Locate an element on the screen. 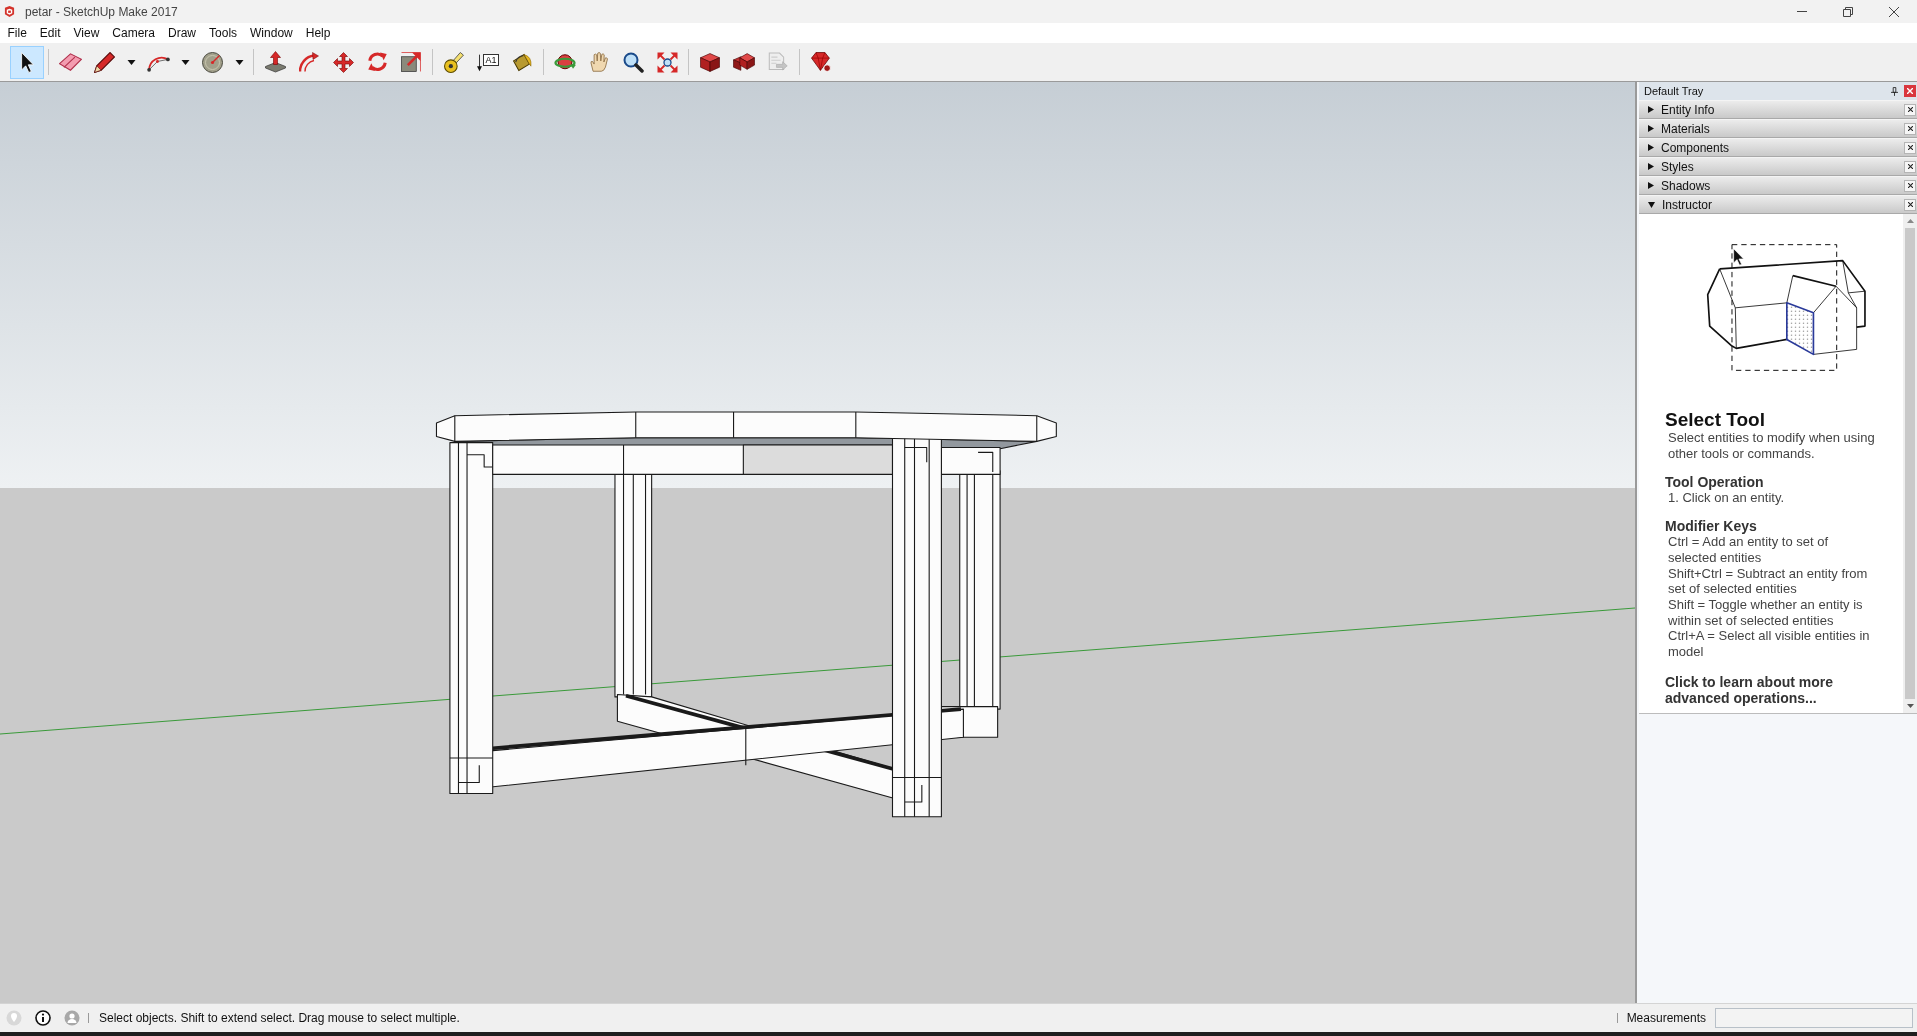 This screenshot has width=1917, height=1036. scroll-up-icon is located at coordinates (1910, 221).